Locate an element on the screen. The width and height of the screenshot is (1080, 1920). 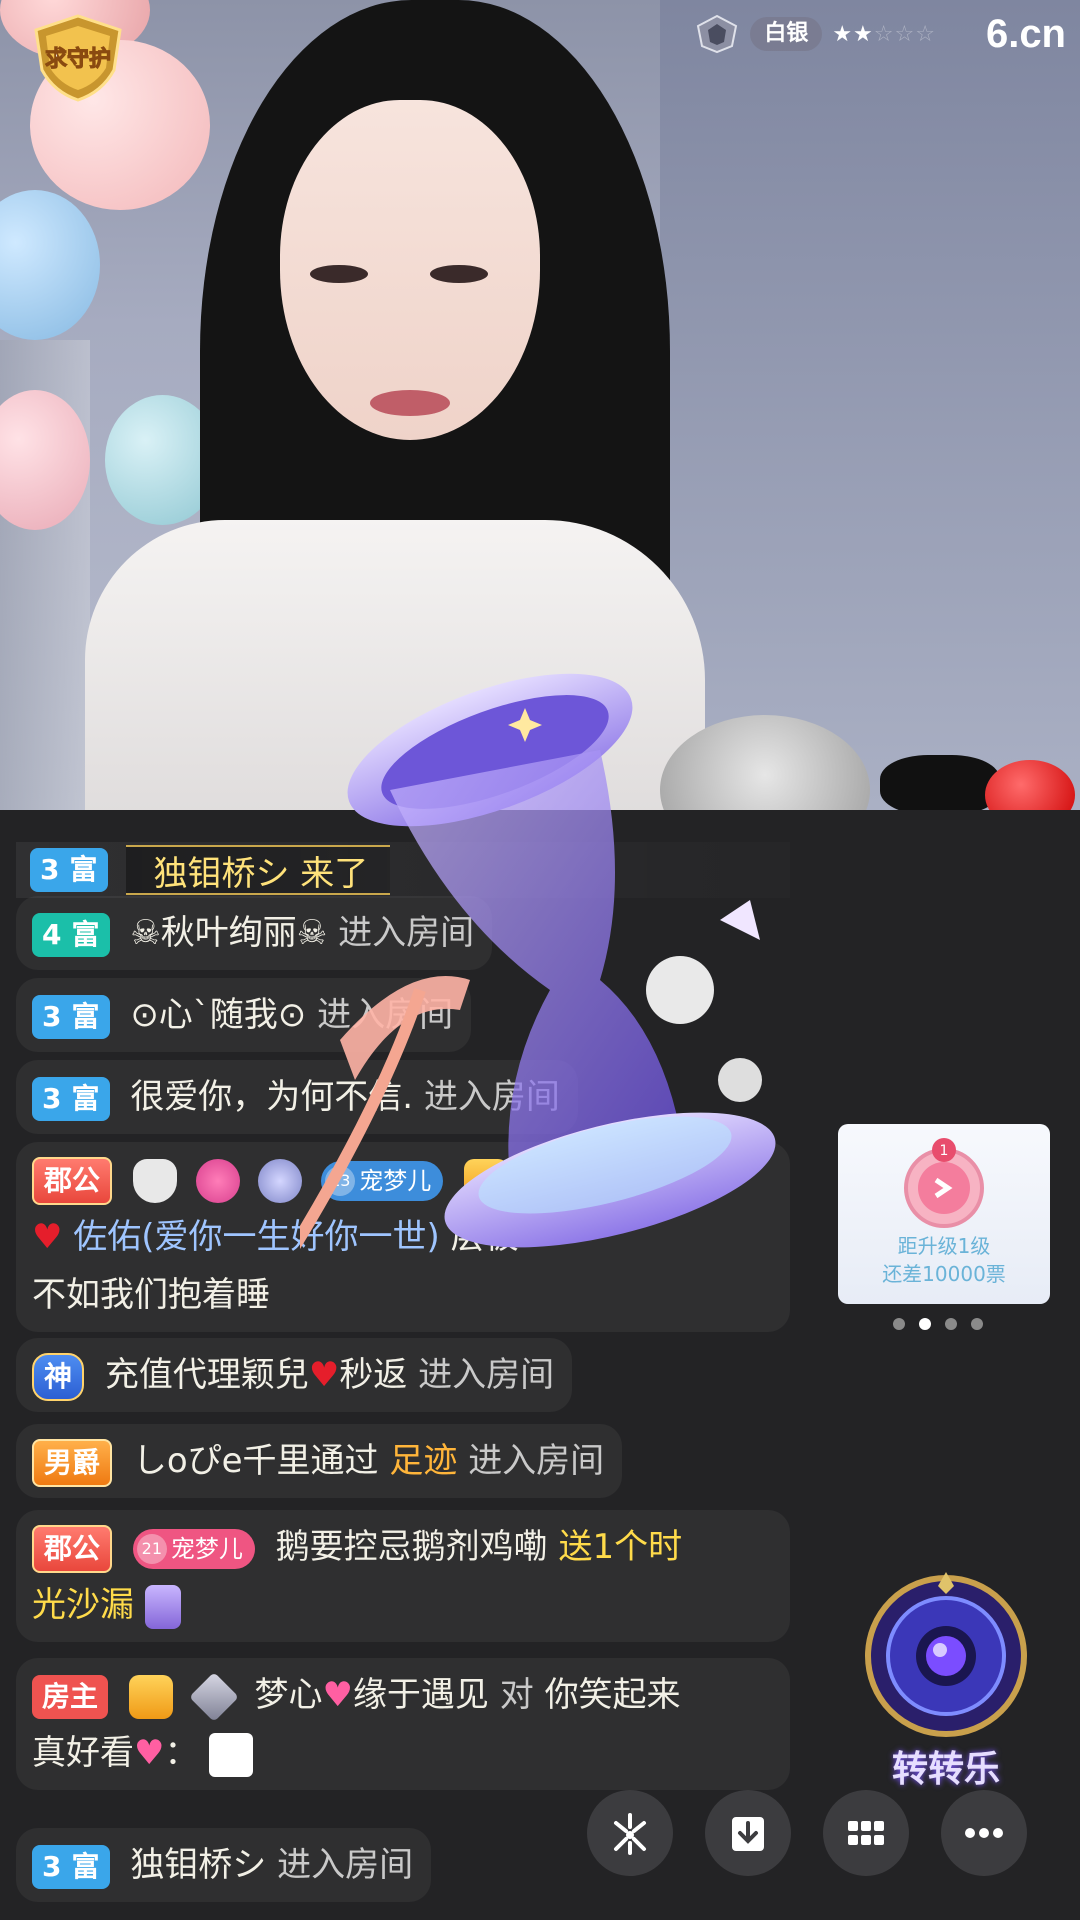
chat-message: 3富 很爱你，为何不信. 进入房间 is located at coordinates (297, 1097).